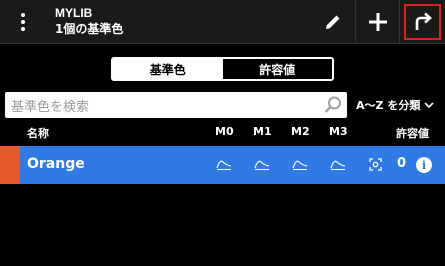 This screenshot has height=266, width=445. I want to click on column-headers: 名称 M0 M1 M2 M3 許容値, so click(222, 133).